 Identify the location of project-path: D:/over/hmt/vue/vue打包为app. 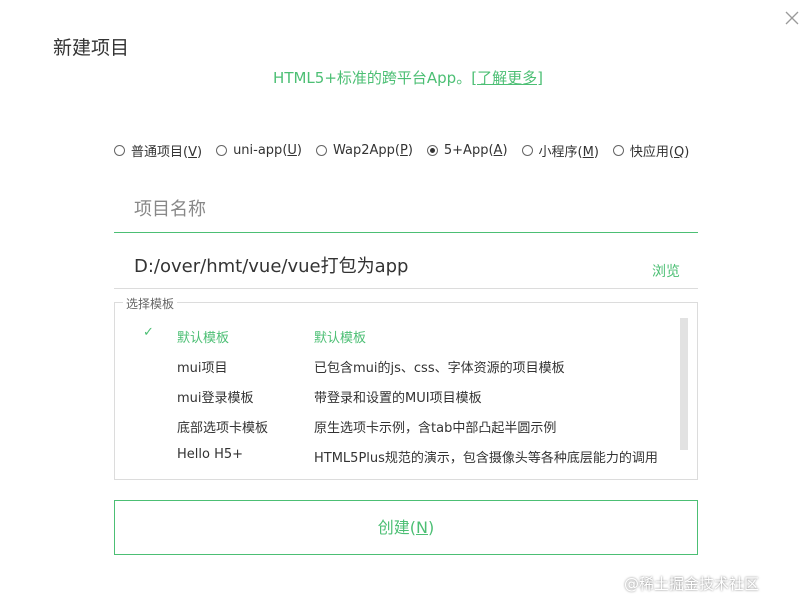
(271, 265).